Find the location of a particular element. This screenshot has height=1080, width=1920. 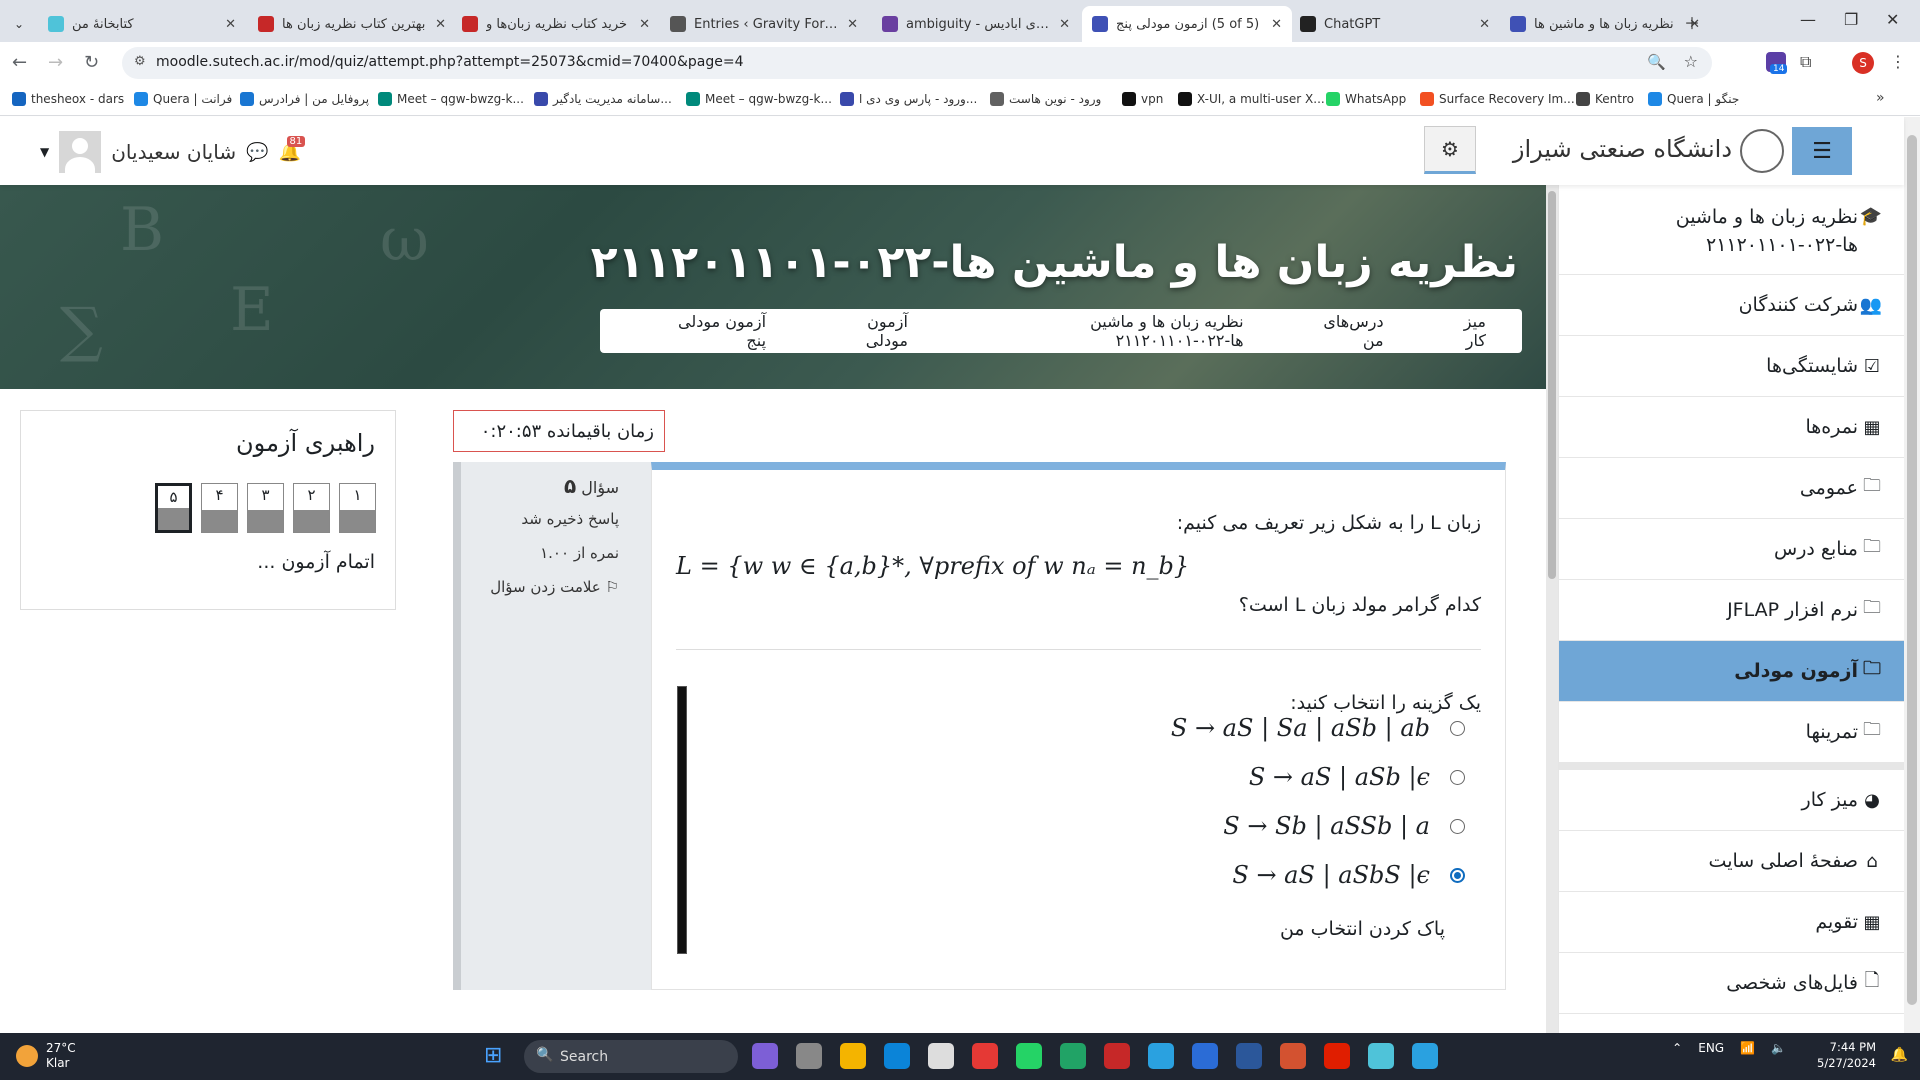

sidebar-item: 🗀 عمومی is located at coordinates (1731, 488).